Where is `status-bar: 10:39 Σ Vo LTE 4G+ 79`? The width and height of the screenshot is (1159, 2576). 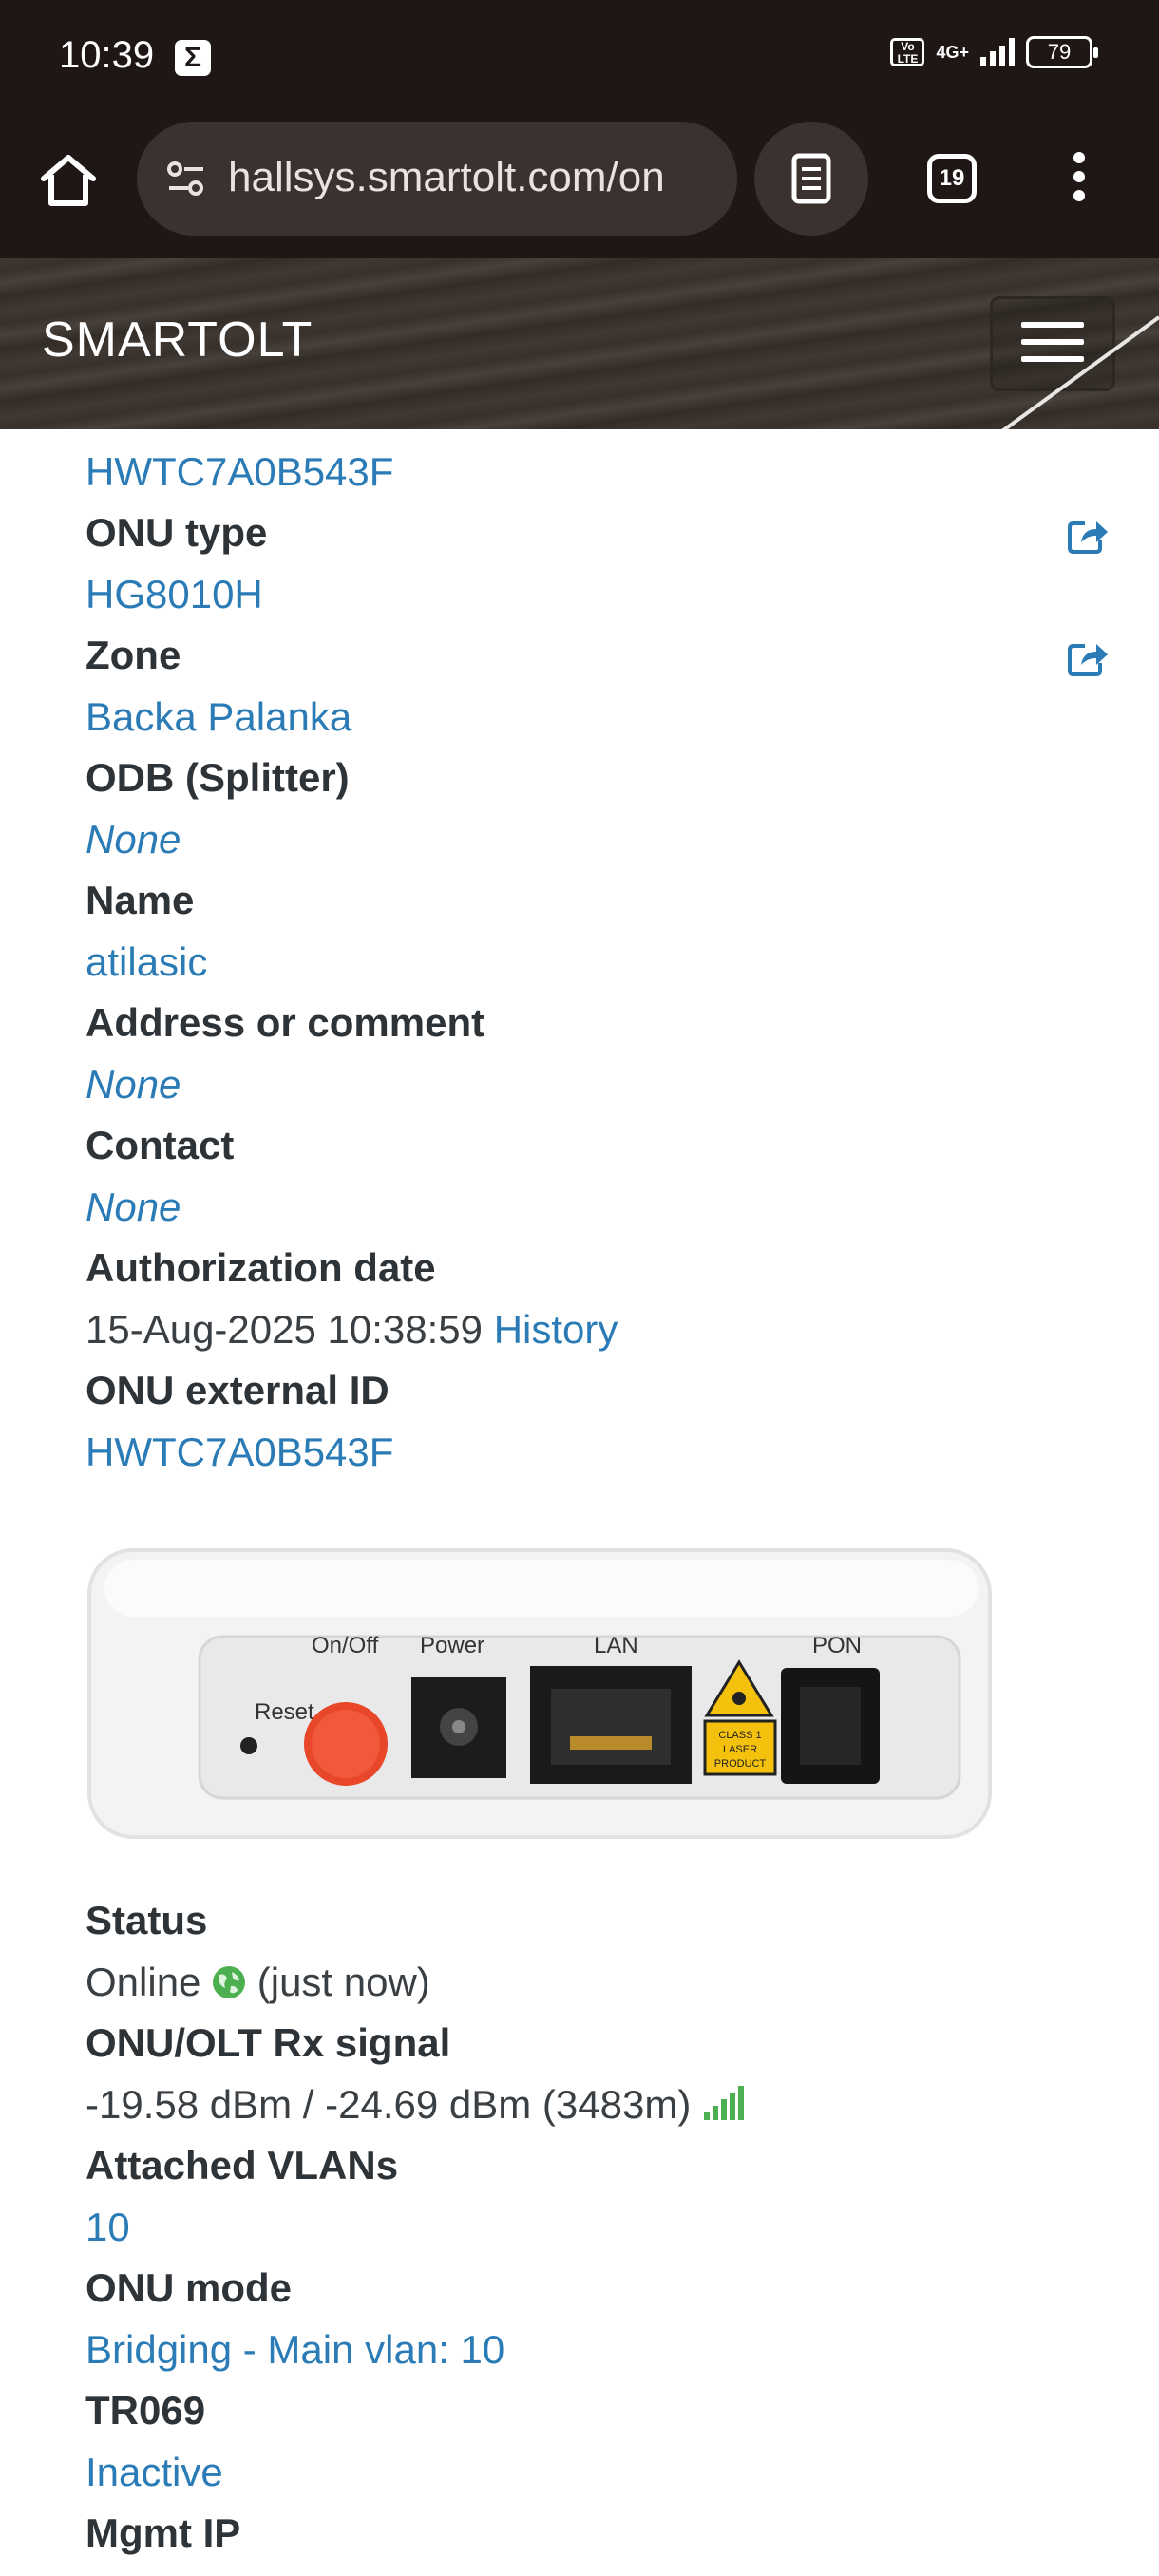
status-bar: 10:39 Σ Vo LTE 4G+ 79 is located at coordinates (579, 57).